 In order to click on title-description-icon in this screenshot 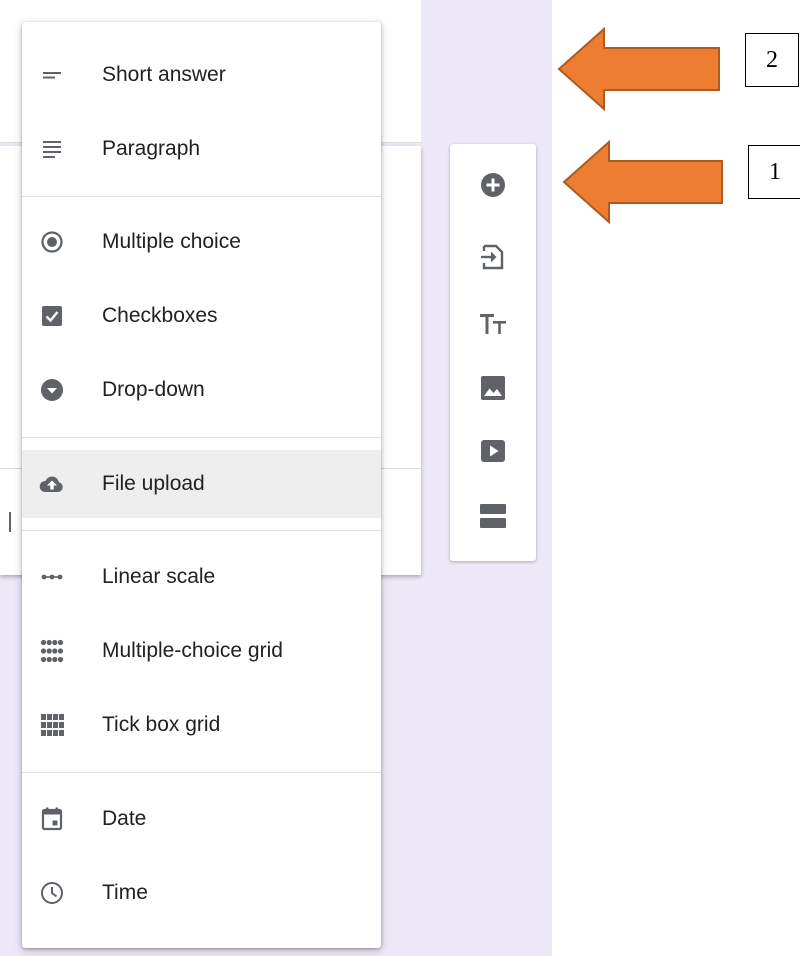, I will do `click(493, 324)`.